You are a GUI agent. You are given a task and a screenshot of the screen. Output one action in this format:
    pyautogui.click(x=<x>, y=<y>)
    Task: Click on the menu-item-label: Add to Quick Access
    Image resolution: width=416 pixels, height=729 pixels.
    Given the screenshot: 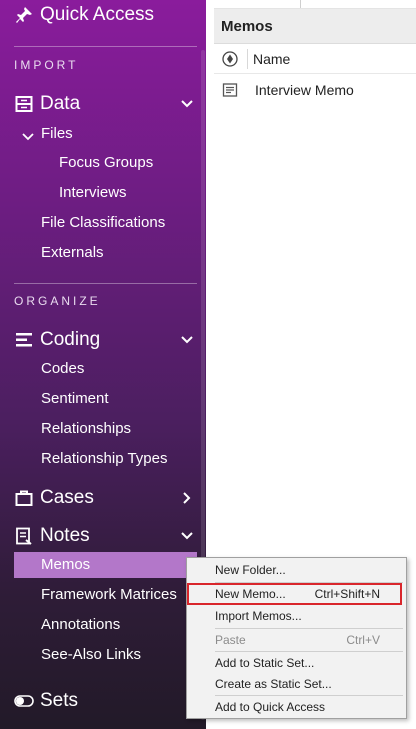 What is the action you would take?
    pyautogui.click(x=270, y=707)
    